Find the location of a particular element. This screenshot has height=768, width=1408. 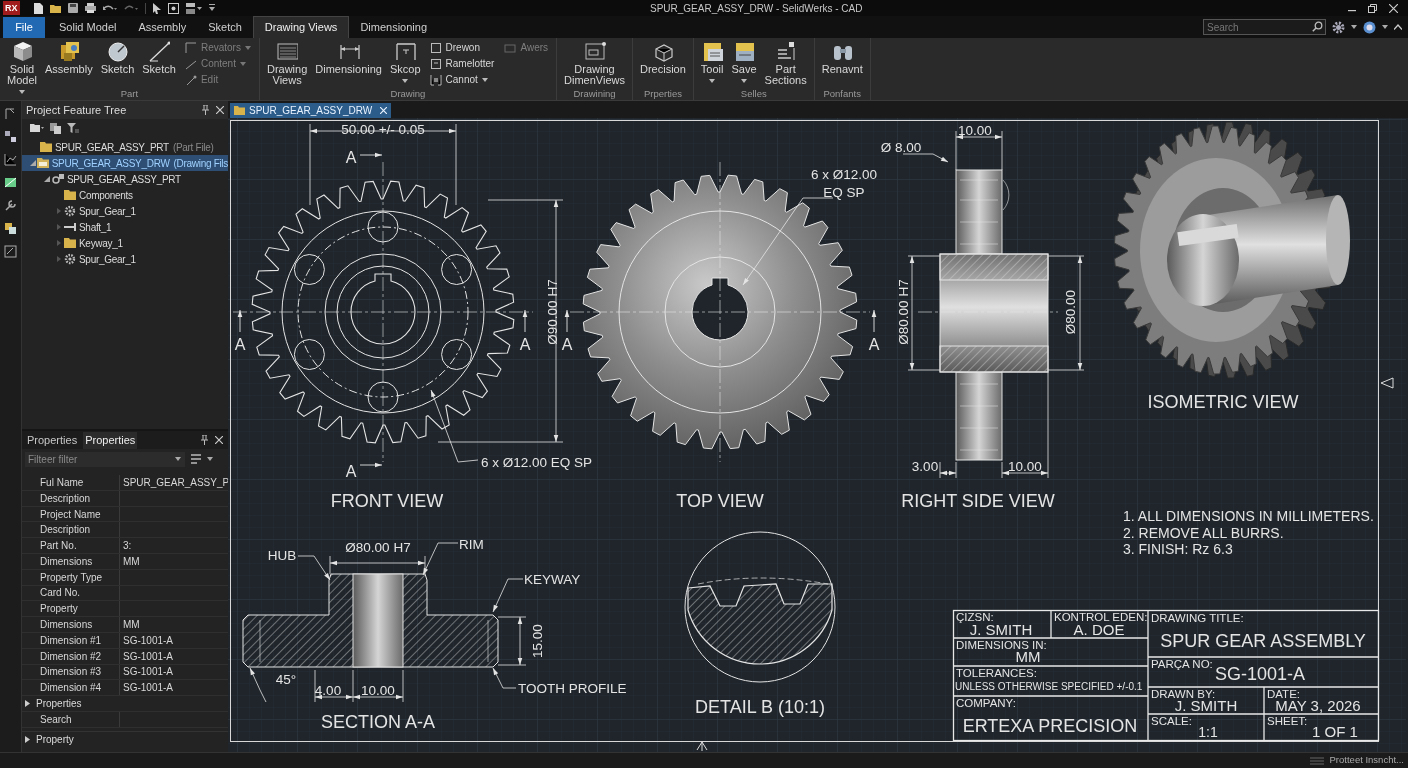

palette-icon is located at coordinates (10, 182).